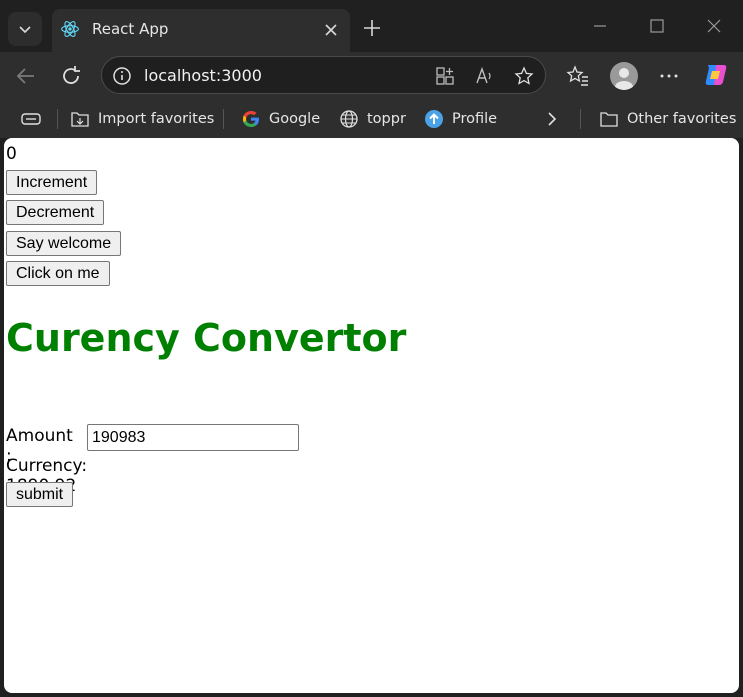 The width and height of the screenshot is (743, 697). I want to click on favorite-profile: Profile, so click(460, 119).